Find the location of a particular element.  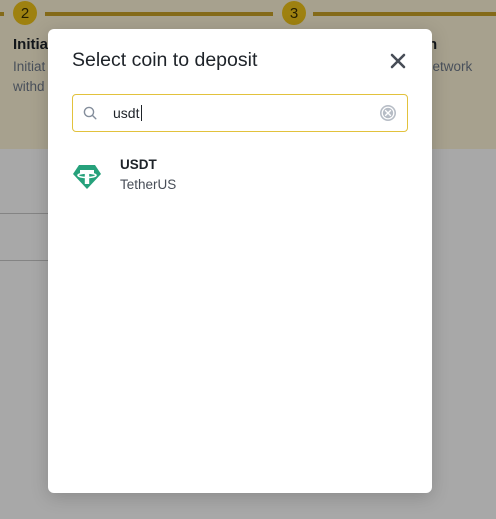

clear-search-button is located at coordinates (388, 113).